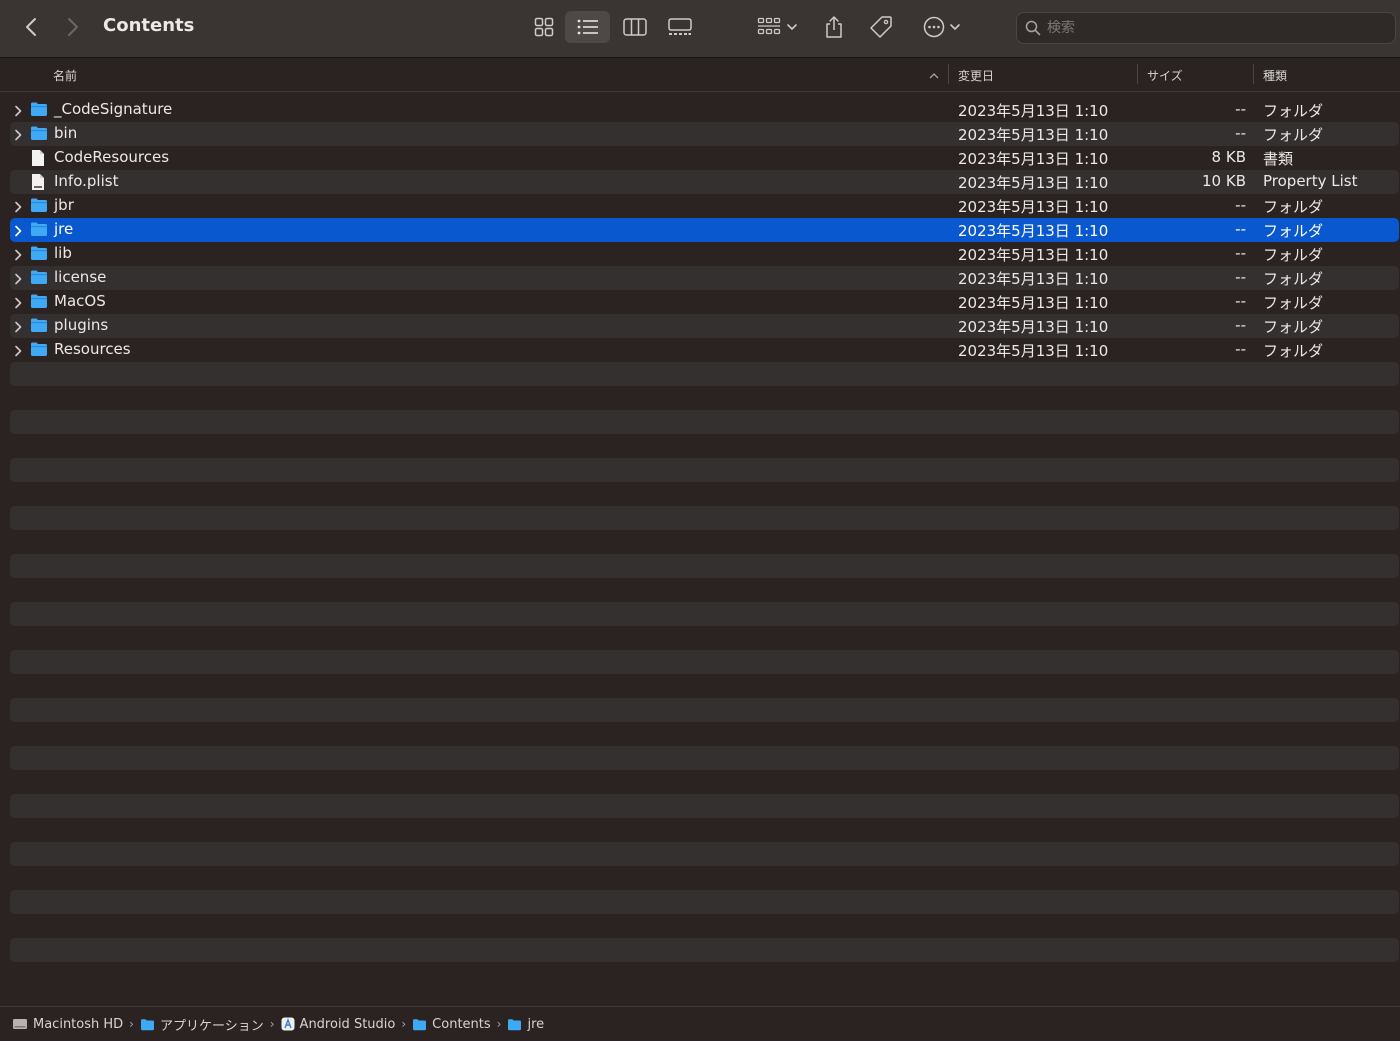 The width and height of the screenshot is (1400, 1041). I want to click on file-row: CodeResources 2023年5月13日 1:10 8 KB 書類, so click(704, 158).